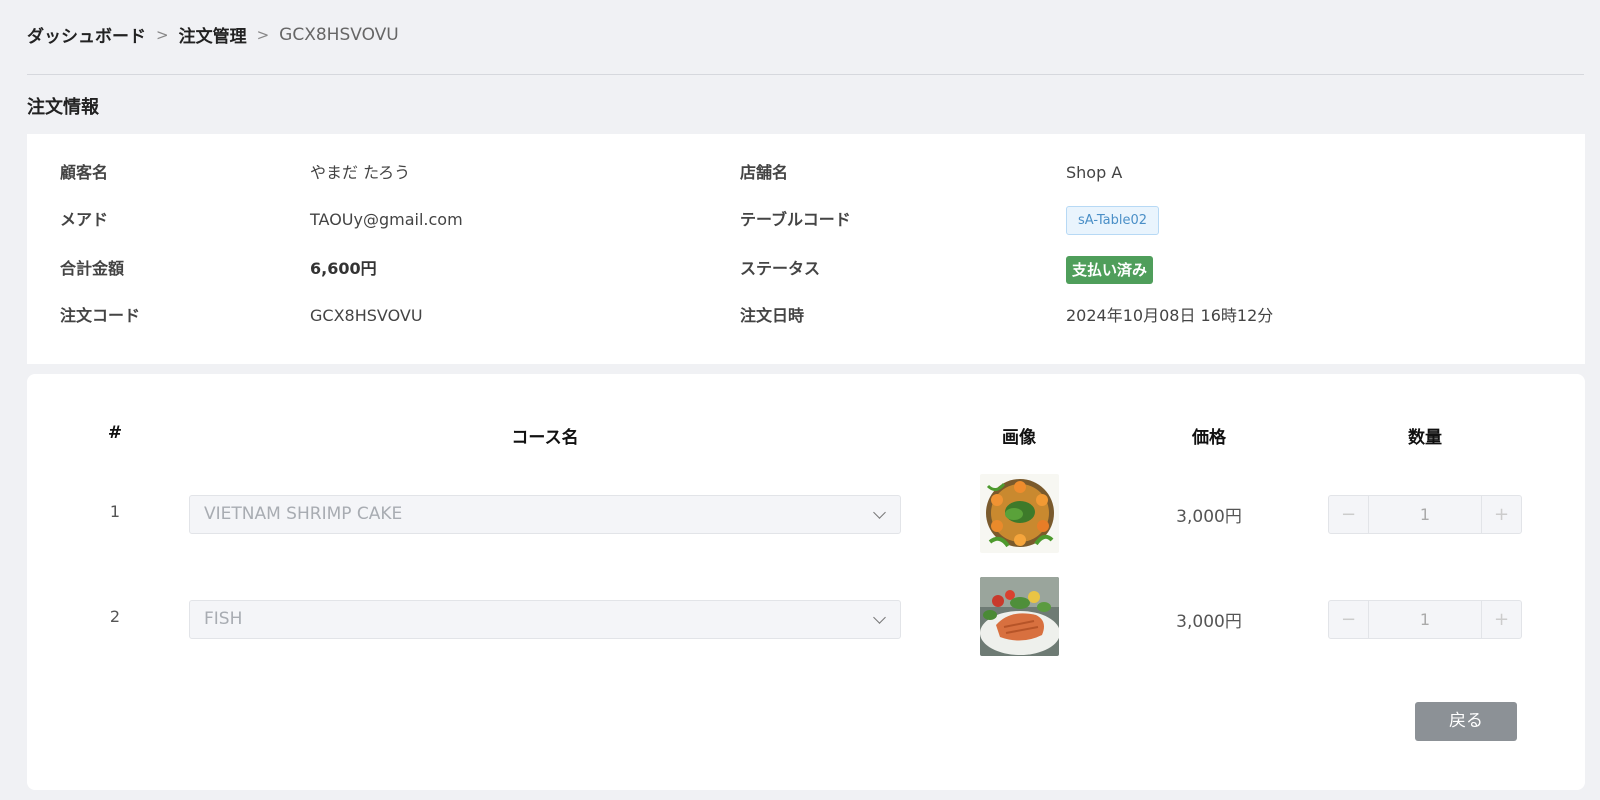  I want to click on customer-name-label: 顧客名, so click(84, 172).